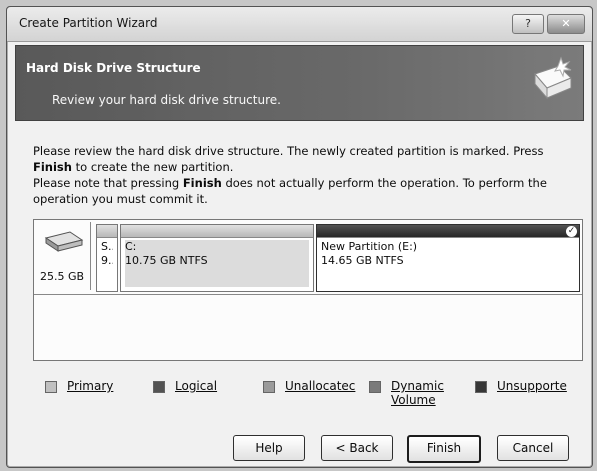 The image size is (597, 471). I want to click on check-icon: ✓, so click(571, 231).